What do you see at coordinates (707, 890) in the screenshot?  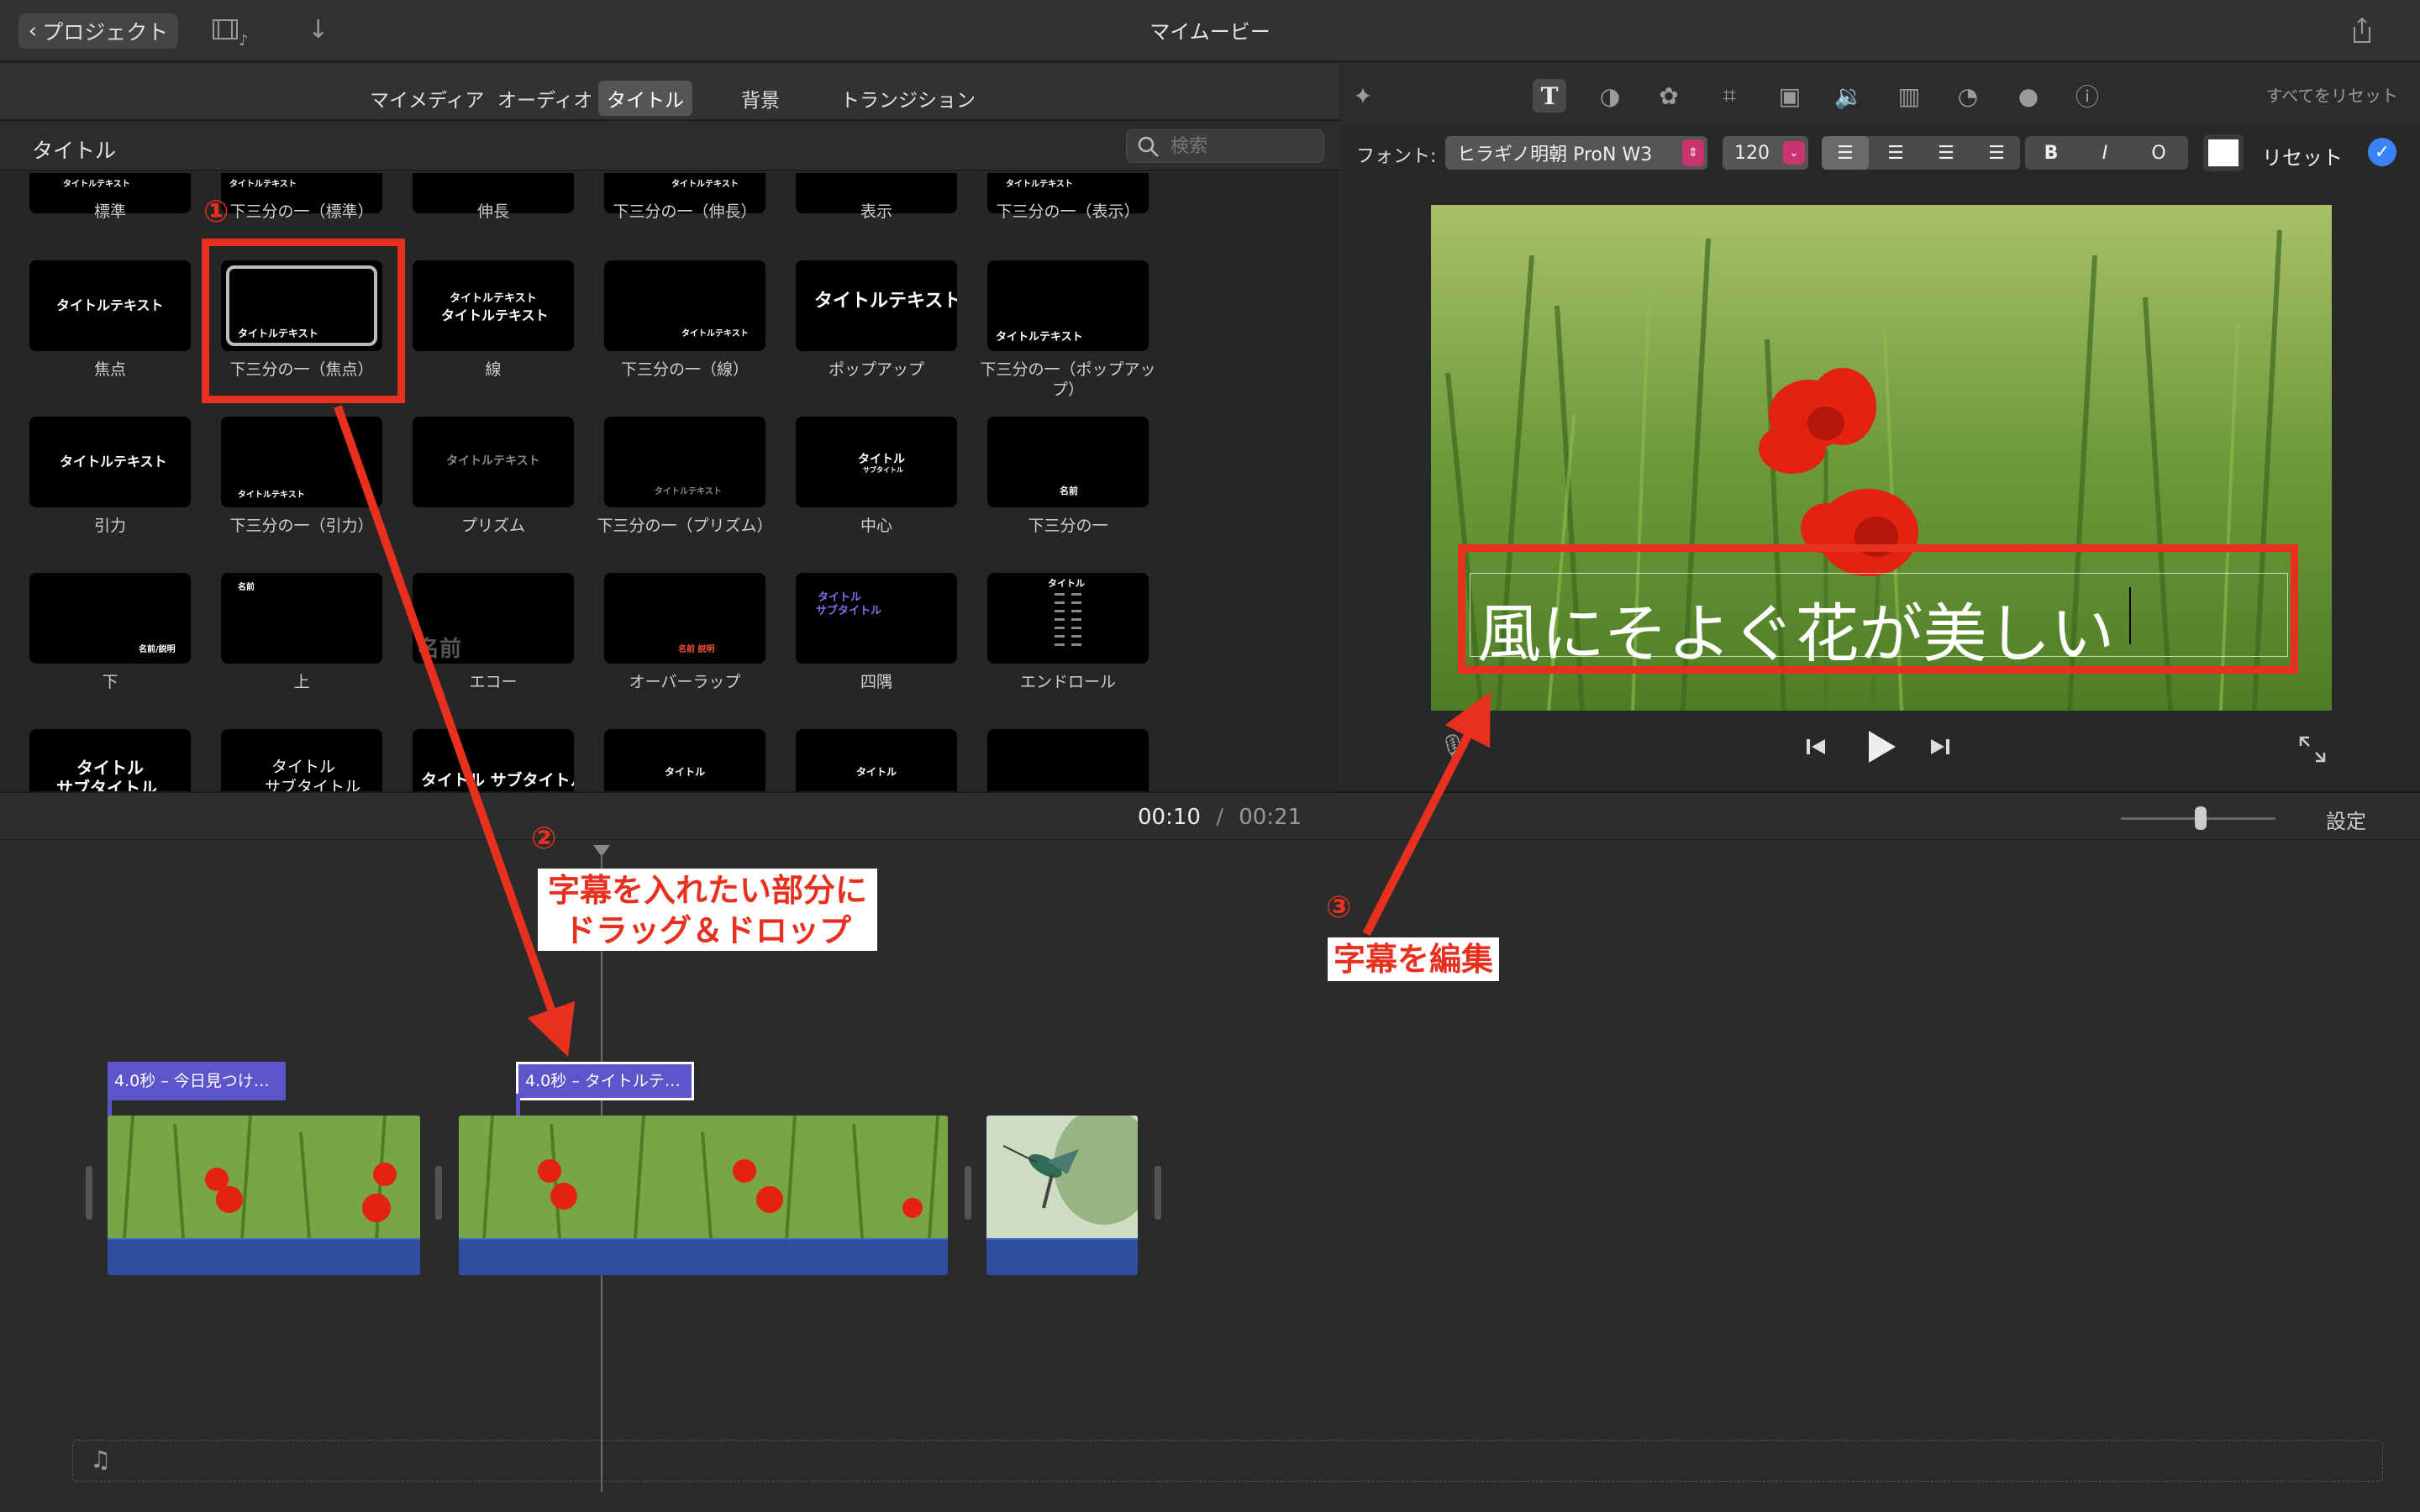 I see `annotation-step2-line1: 字幕を入れたい部分に` at bounding box center [707, 890].